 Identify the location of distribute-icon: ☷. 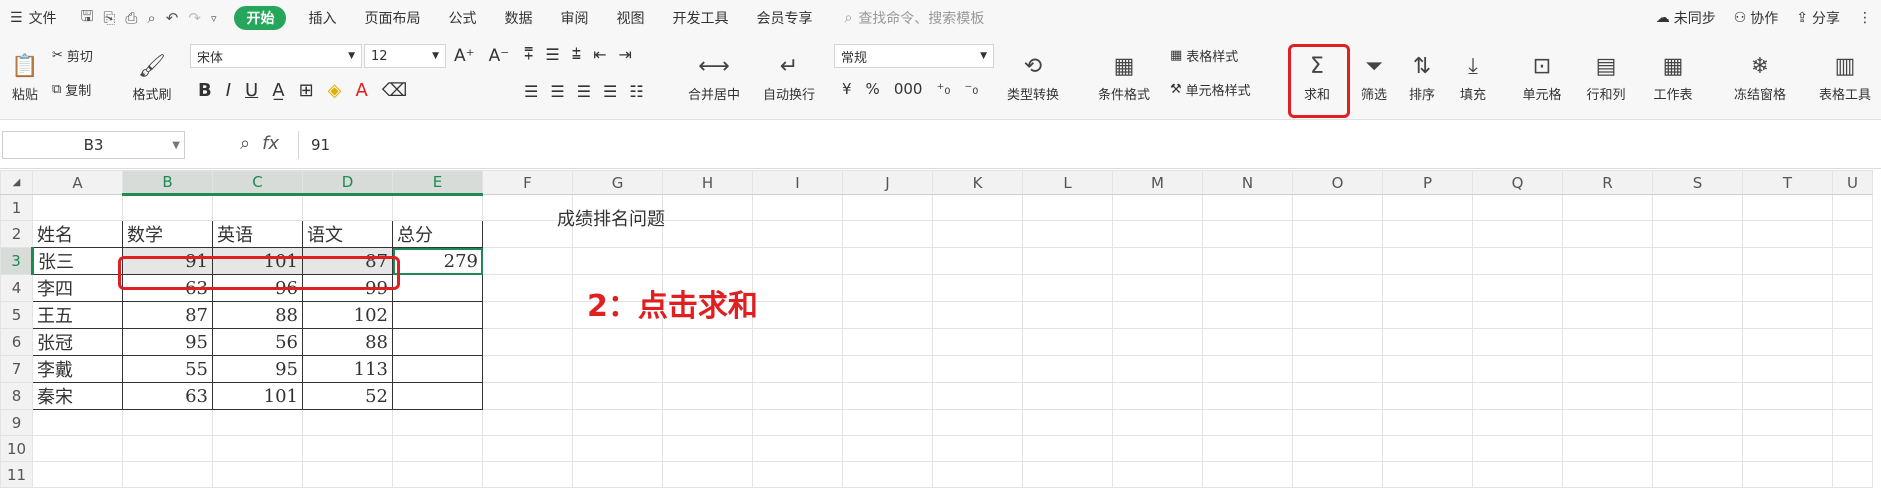
(636, 91).